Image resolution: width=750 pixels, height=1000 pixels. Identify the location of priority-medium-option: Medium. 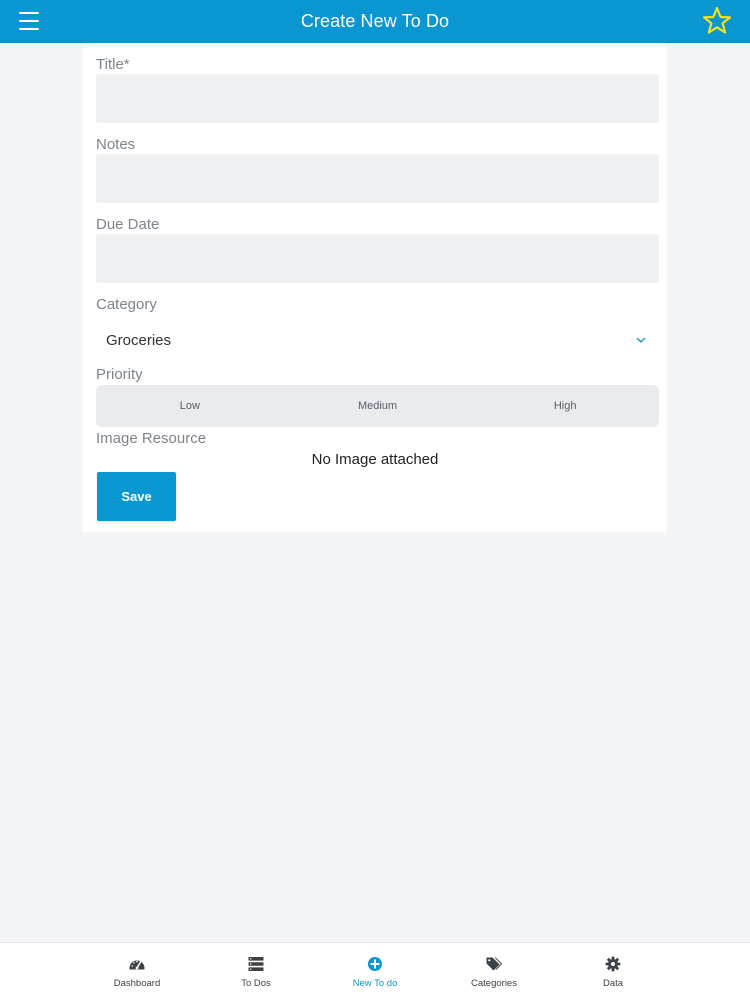
(378, 406).